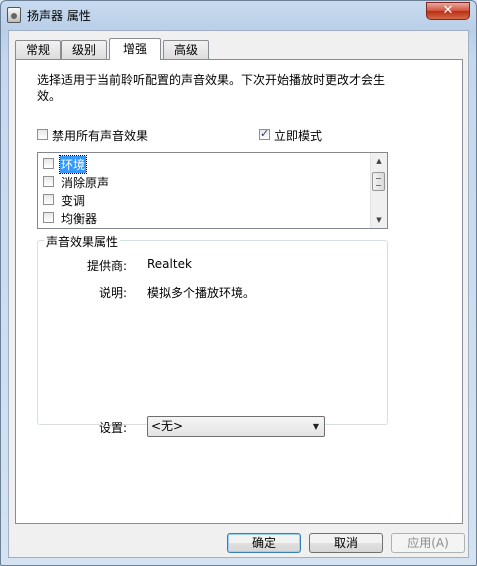 The image size is (477, 566). Describe the element at coordinates (379, 220) in the screenshot. I see `scroll-down-arrow-icon: ▼` at that location.